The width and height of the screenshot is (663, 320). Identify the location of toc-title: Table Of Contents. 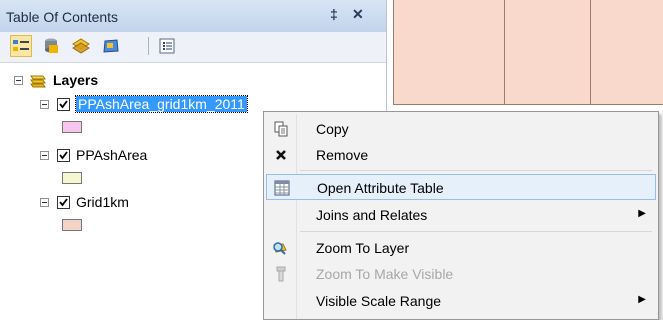
(62, 17).